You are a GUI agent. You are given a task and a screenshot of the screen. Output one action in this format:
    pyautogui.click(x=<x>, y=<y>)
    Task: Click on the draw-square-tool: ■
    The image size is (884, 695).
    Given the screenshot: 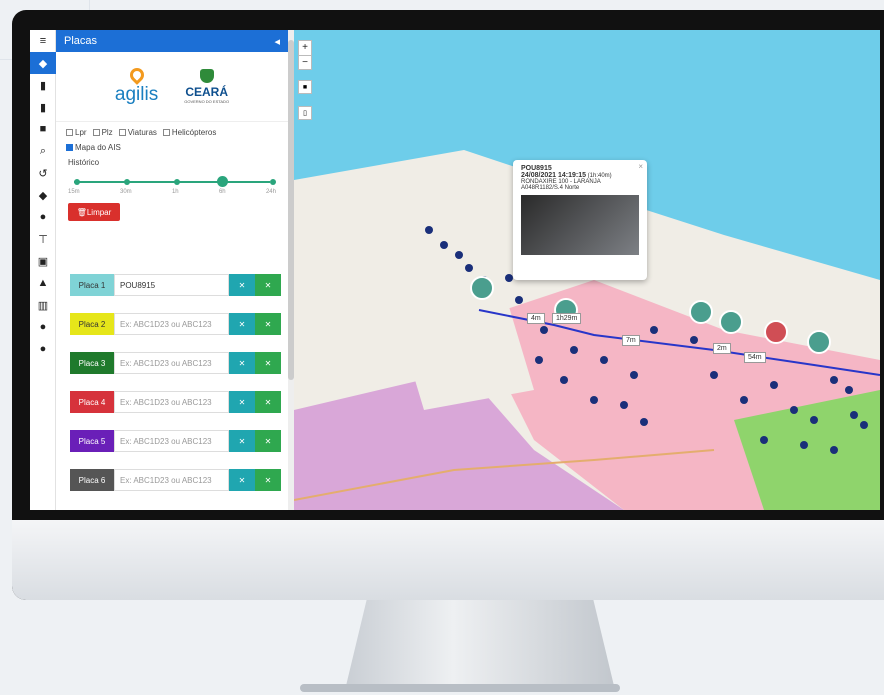 What is the action you would take?
    pyautogui.click(x=305, y=87)
    